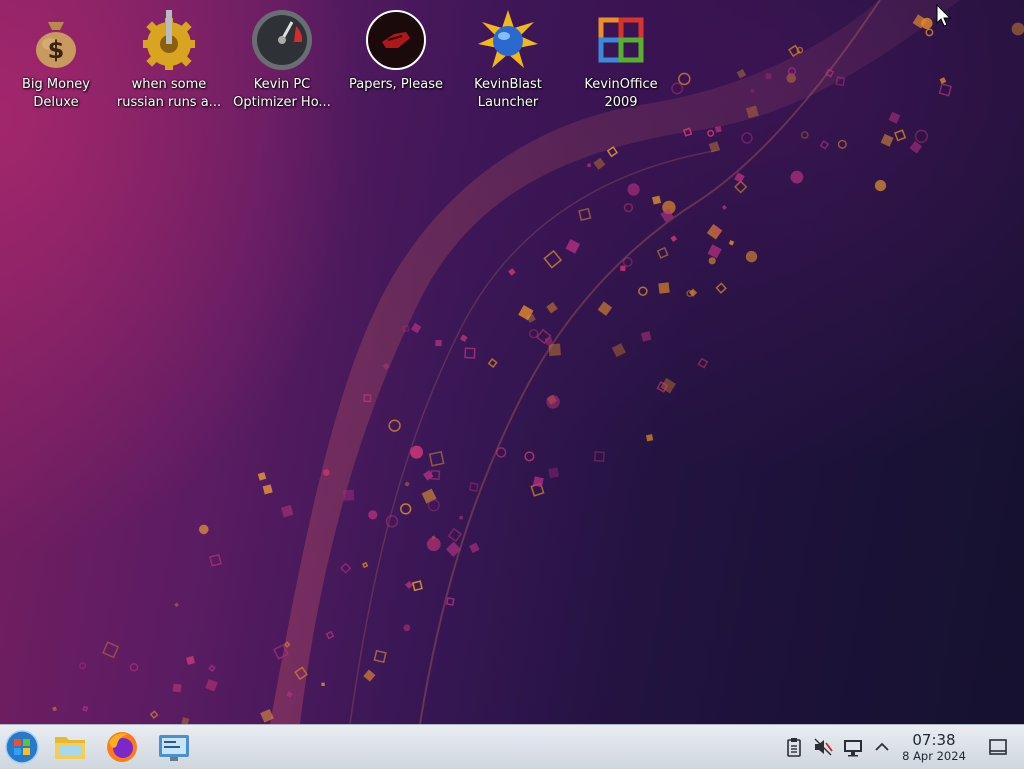  Describe the element at coordinates (934, 740) in the screenshot. I see `clock-time: 07:38` at that location.